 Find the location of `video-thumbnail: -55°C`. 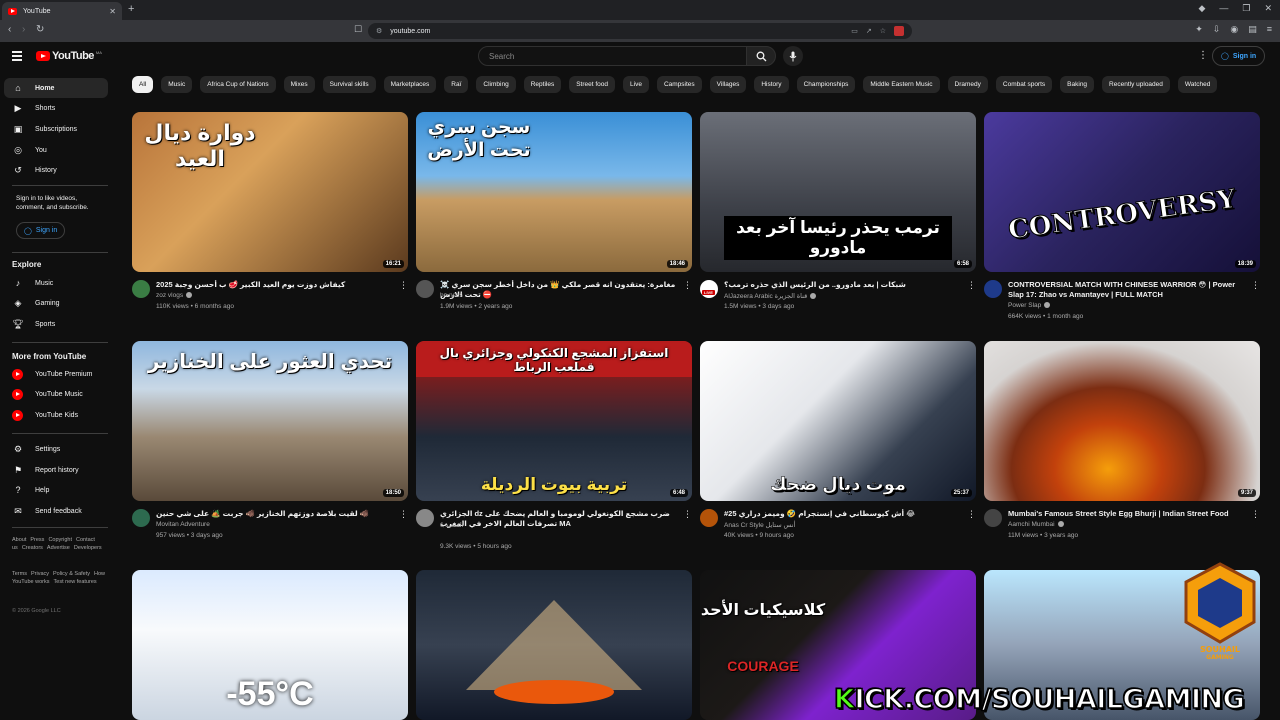

video-thumbnail: -55°C is located at coordinates (270, 645).